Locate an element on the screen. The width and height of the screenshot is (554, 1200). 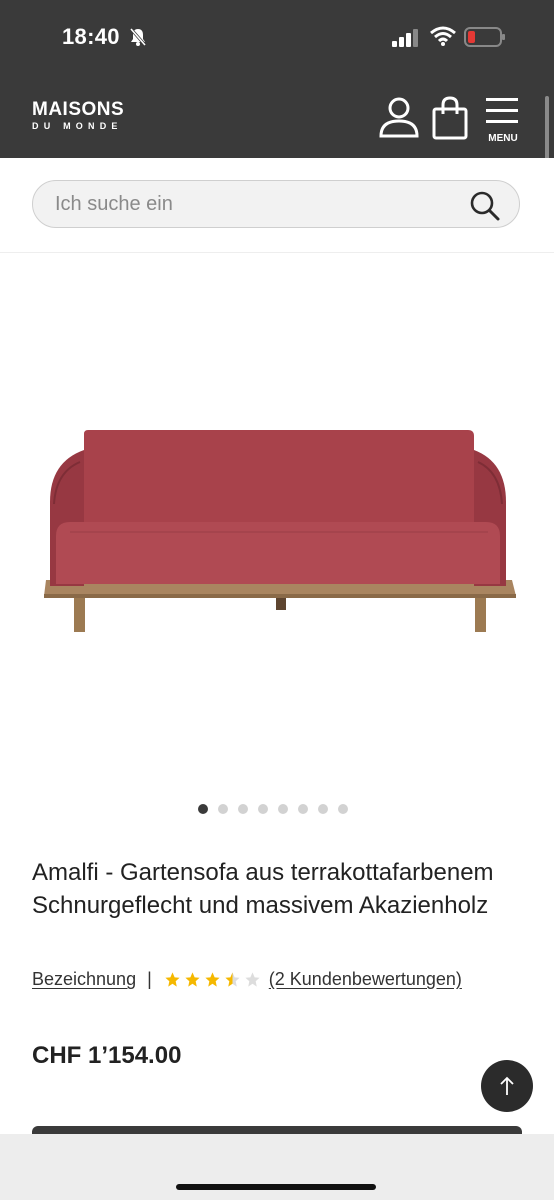
scroll-to-top-button is located at coordinates (507, 1086).